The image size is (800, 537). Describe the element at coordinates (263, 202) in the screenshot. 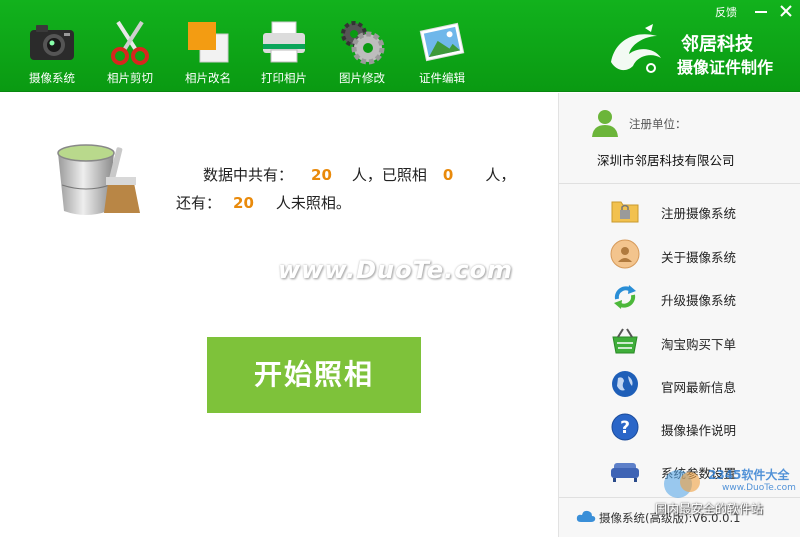

I see `photo-stats-line-2: 还有： 20 人未照相。` at that location.